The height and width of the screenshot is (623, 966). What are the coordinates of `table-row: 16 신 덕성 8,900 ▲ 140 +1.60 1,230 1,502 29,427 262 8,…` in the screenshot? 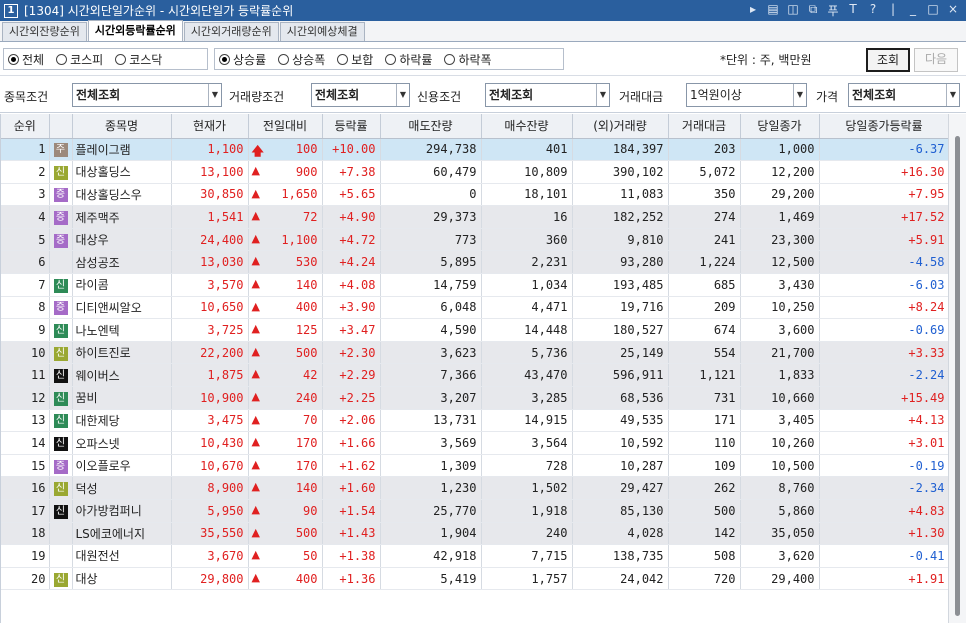 It's located at (474, 488).